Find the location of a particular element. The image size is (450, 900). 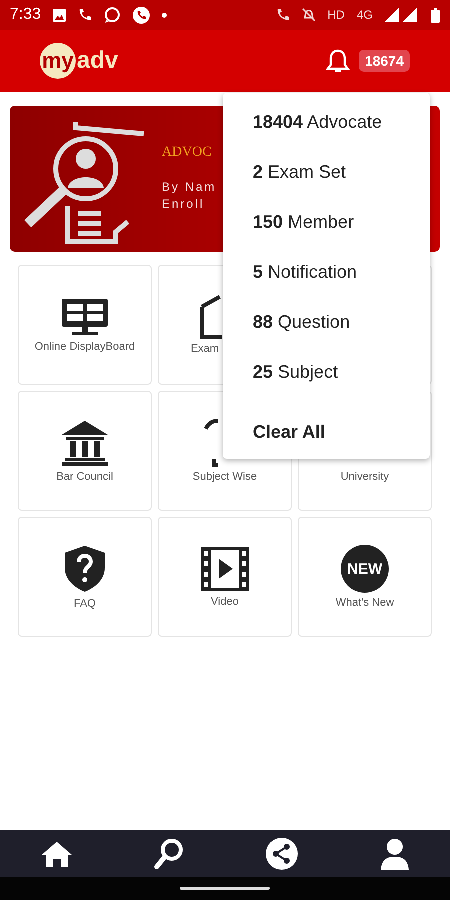

logo-text: my is located at coordinates (58, 61).